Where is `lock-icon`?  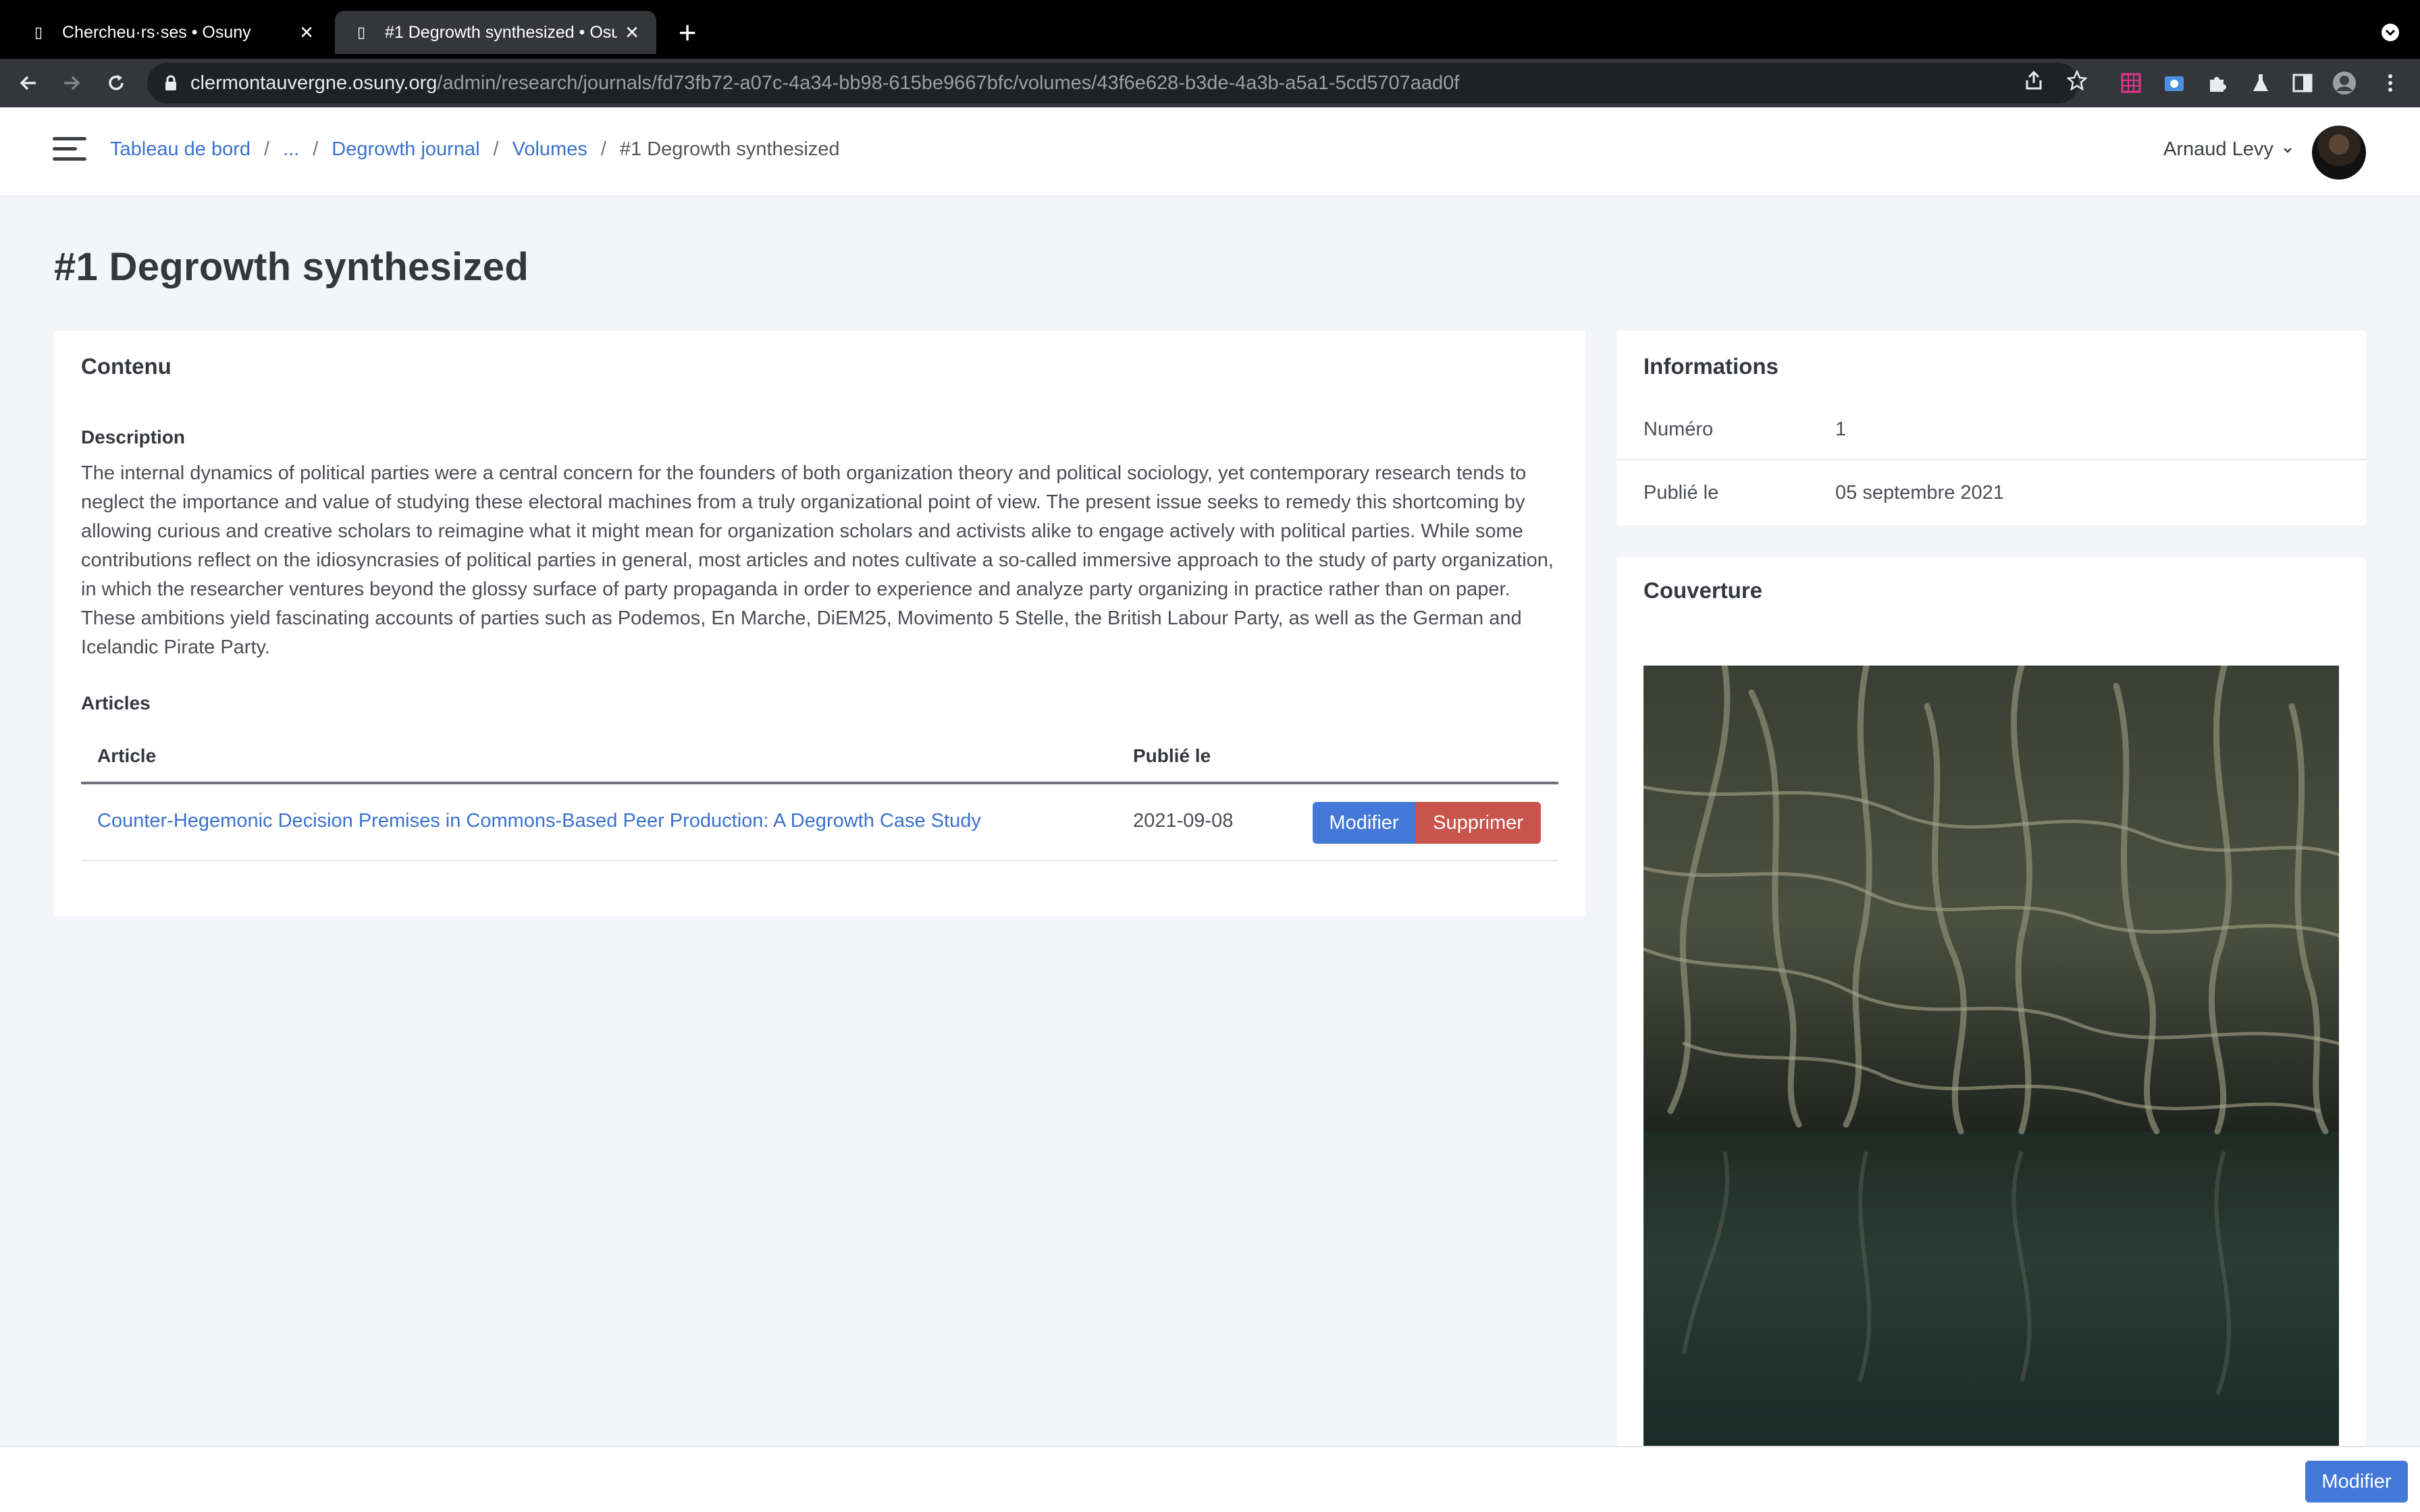 lock-icon is located at coordinates (170, 83).